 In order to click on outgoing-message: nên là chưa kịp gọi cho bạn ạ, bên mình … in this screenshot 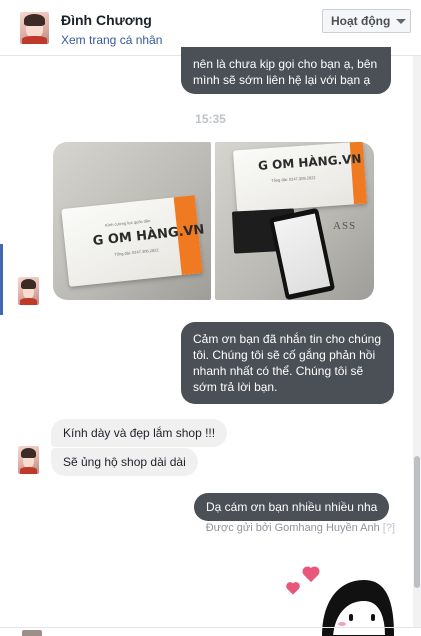, I will do `click(286, 70)`.